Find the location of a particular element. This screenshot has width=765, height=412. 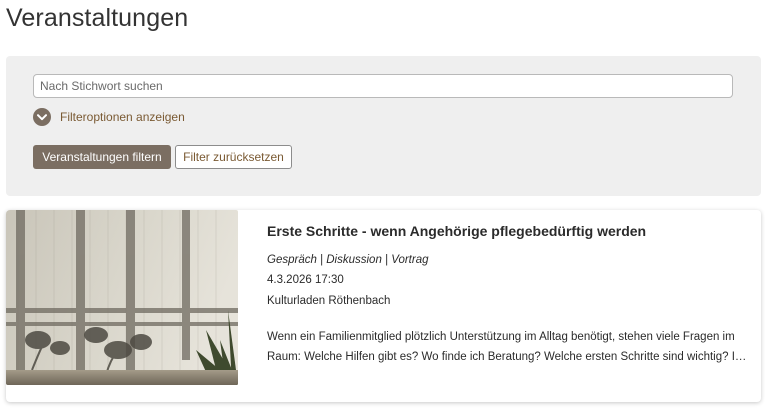

event-category: Gespräch | Diskussion | Vortrag is located at coordinates (348, 260).